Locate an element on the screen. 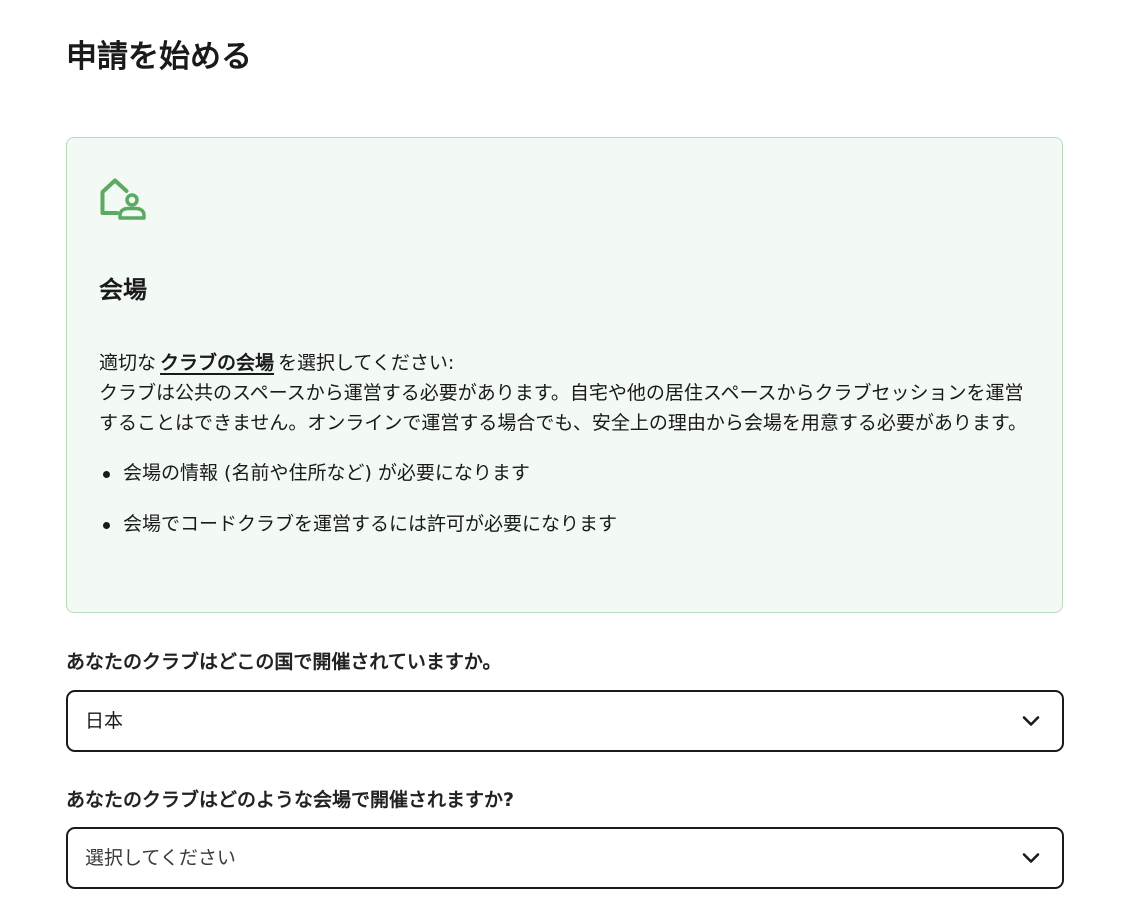 The width and height of the screenshot is (1136, 924). venue-intro-prefix: 適切な is located at coordinates (128, 363).